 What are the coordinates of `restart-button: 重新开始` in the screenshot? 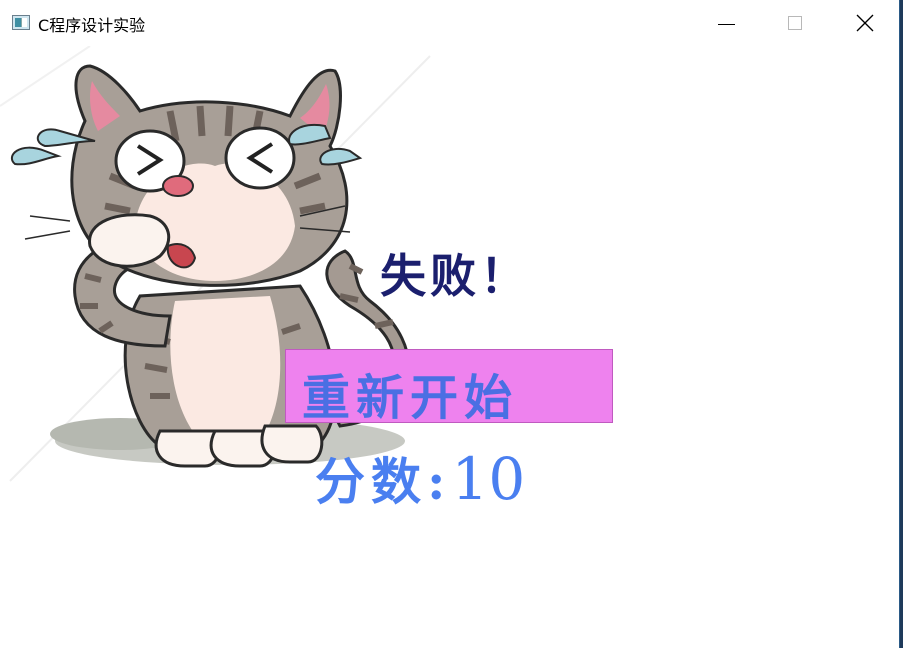 It's located at (449, 387).